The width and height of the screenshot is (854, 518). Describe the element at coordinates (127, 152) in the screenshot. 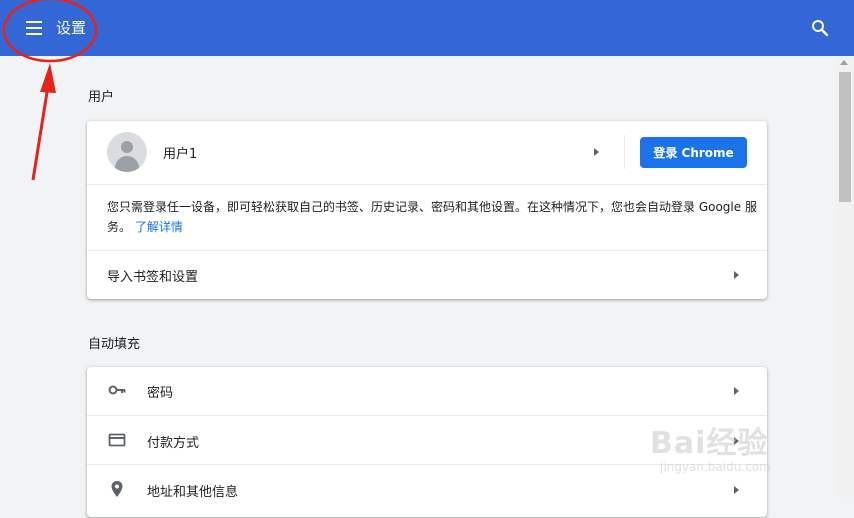

I see `avatar` at that location.